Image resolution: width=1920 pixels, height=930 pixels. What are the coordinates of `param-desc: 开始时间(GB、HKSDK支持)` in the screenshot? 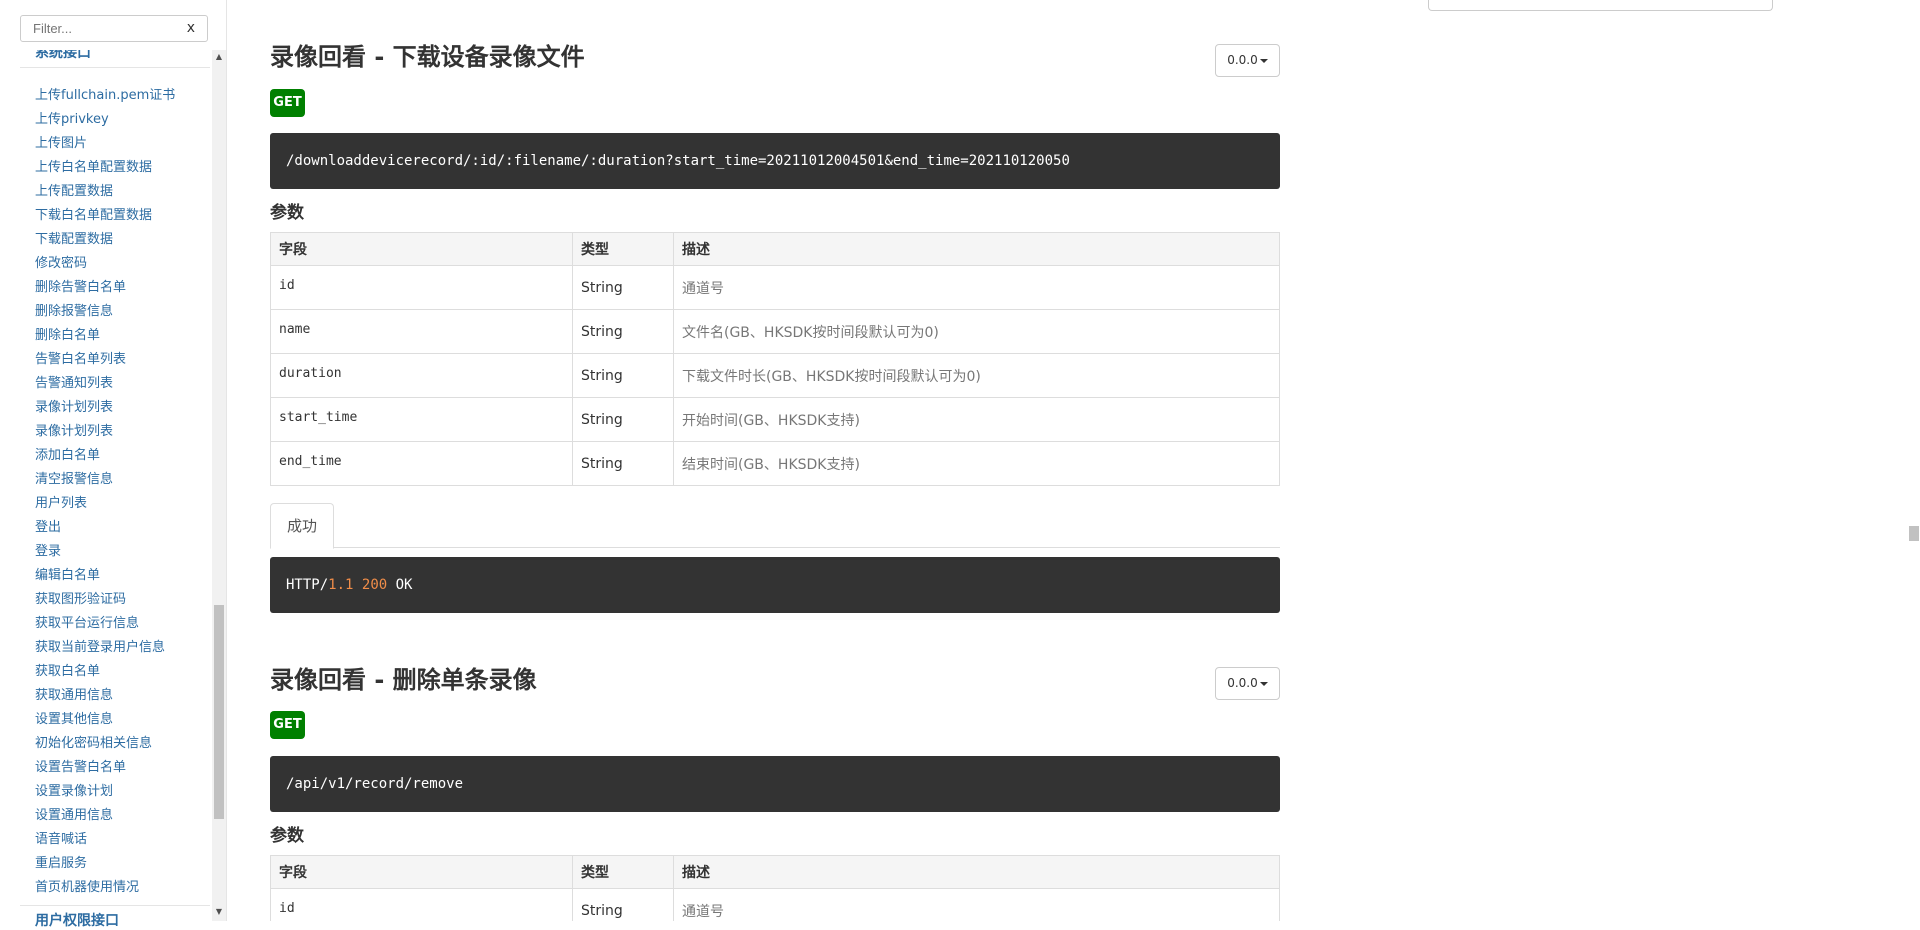 It's located at (976, 419).